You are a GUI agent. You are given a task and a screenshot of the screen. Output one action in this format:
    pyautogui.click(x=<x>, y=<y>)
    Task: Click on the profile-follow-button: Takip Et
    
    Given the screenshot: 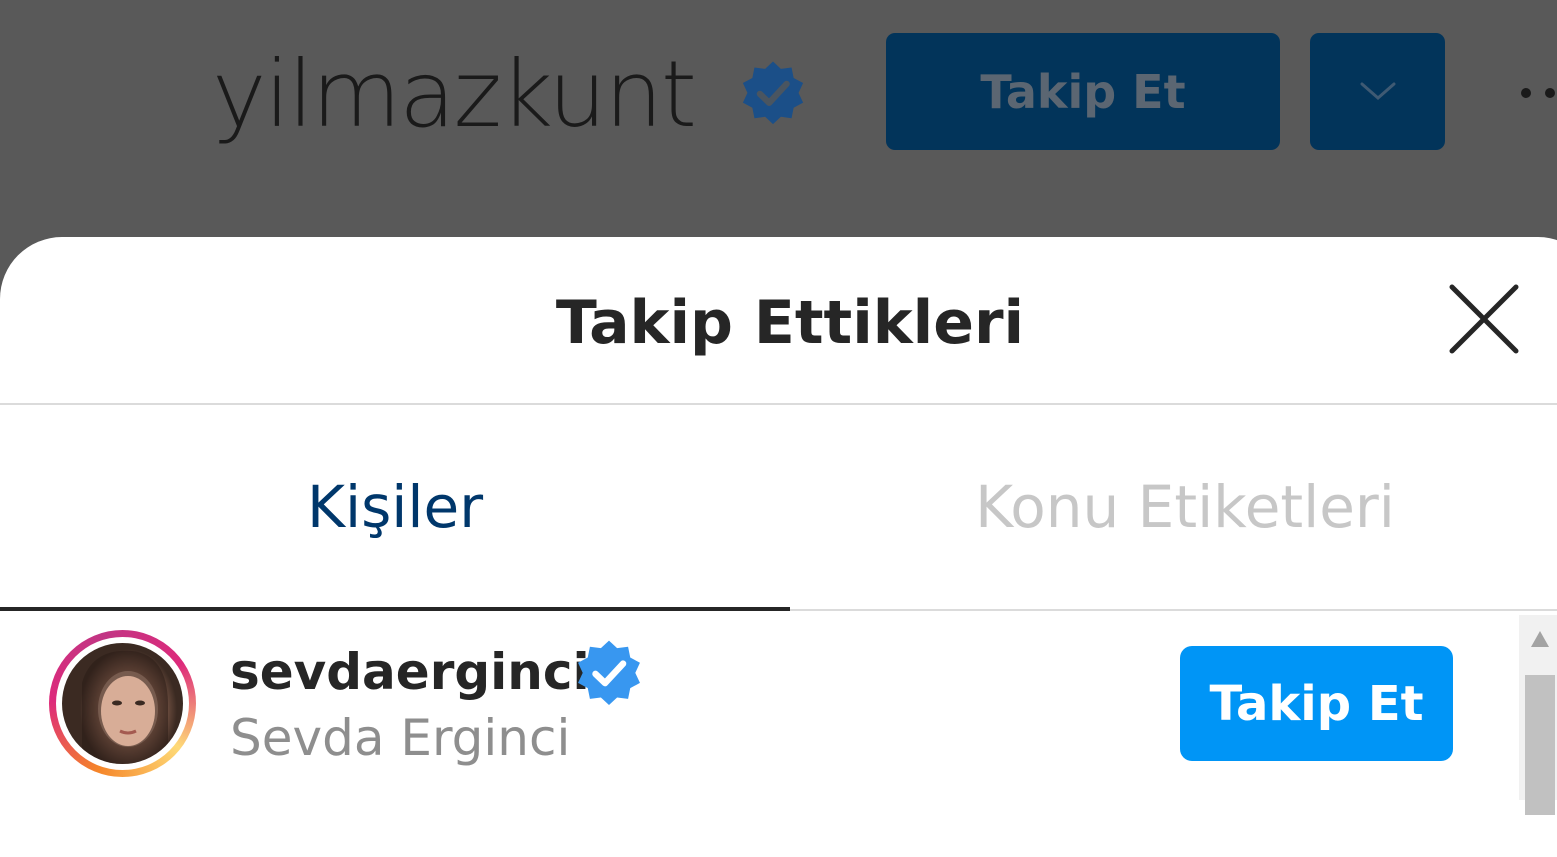 What is the action you would take?
    pyautogui.click(x=1083, y=91)
    